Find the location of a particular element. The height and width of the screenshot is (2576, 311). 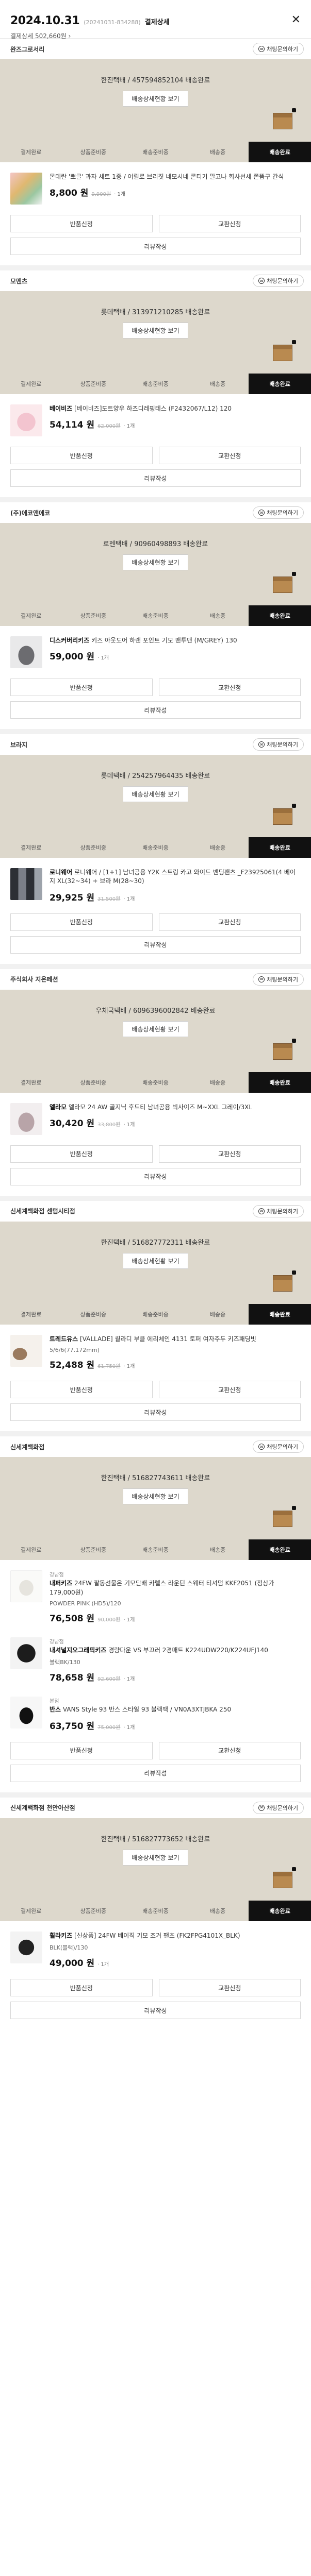

order-date: 2024.10.31 is located at coordinates (45, 20).